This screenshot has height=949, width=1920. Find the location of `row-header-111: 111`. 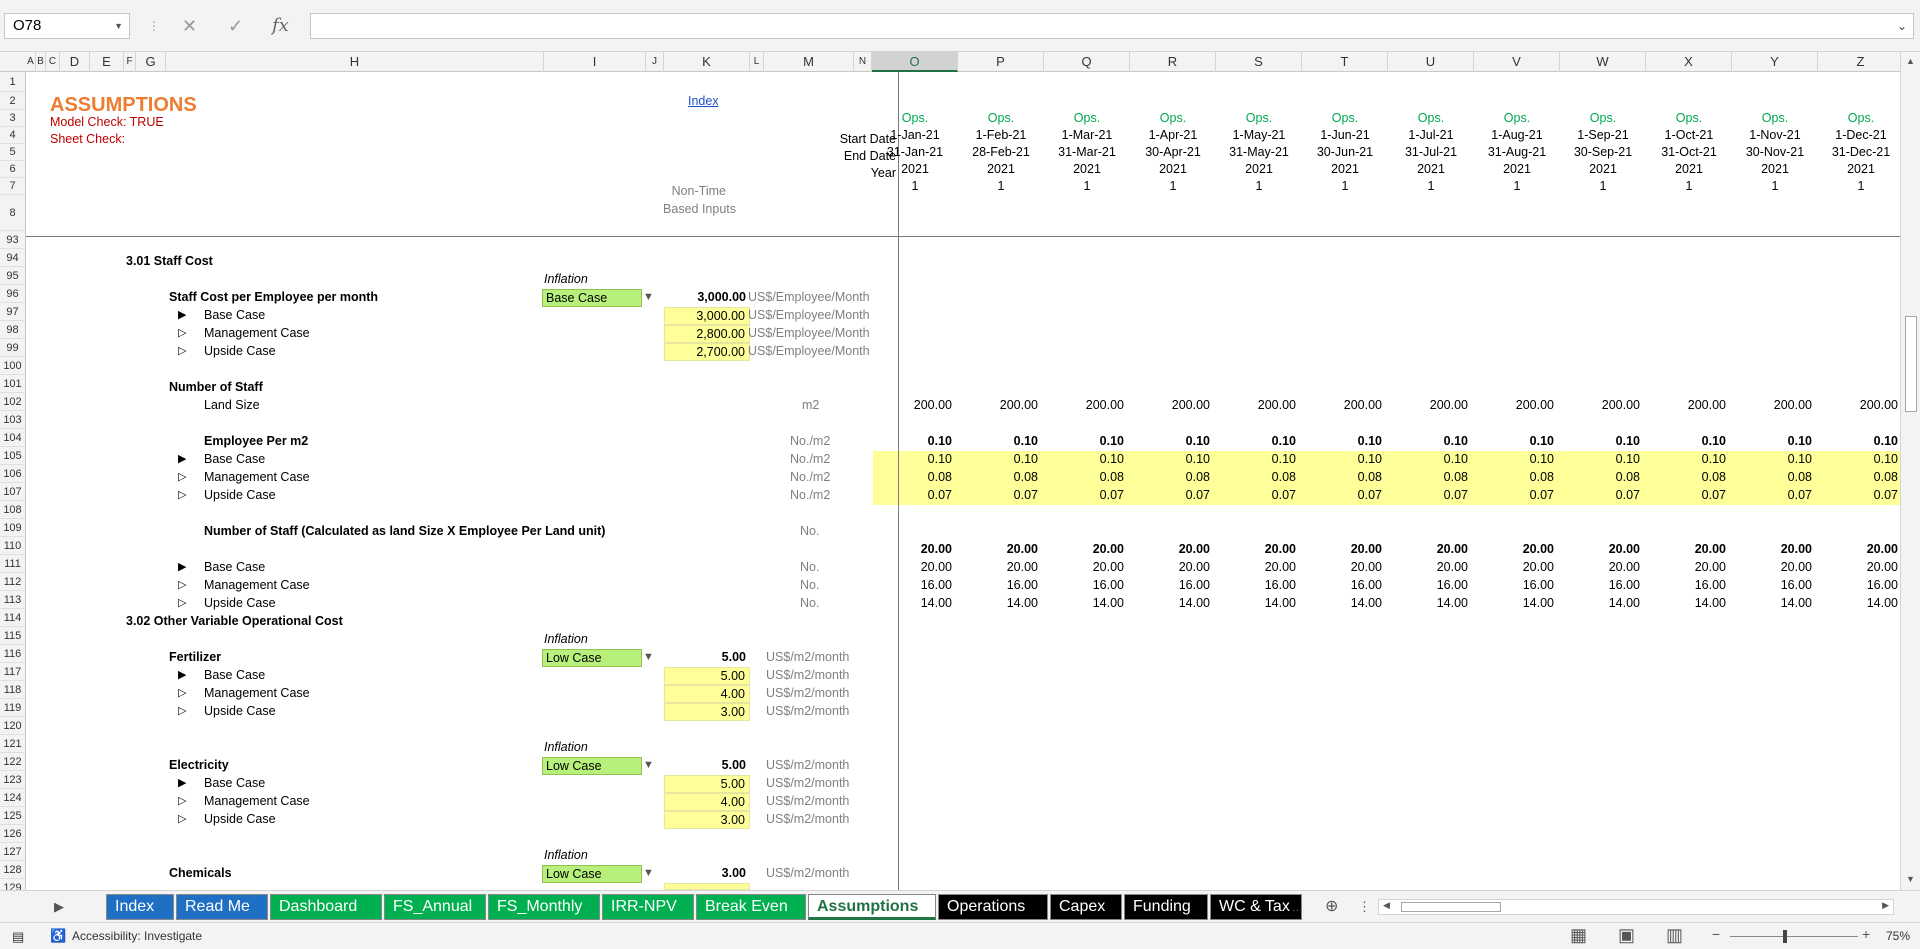

row-header-111: 111 is located at coordinates (12, 564).